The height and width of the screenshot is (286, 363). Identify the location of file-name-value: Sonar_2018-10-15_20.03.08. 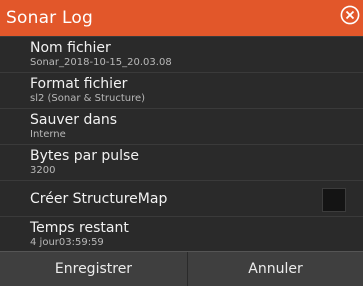
(101, 62).